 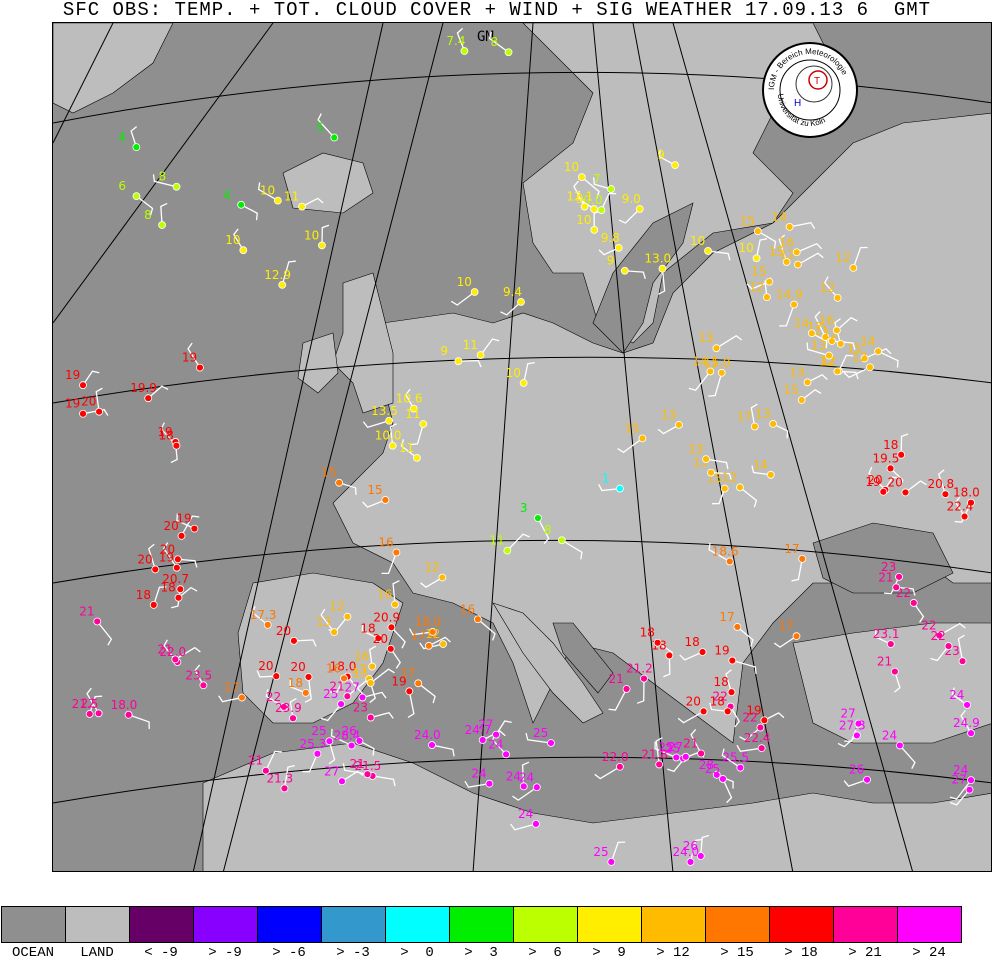 I want to click on station-temperature: 14, so click(x=779, y=217).